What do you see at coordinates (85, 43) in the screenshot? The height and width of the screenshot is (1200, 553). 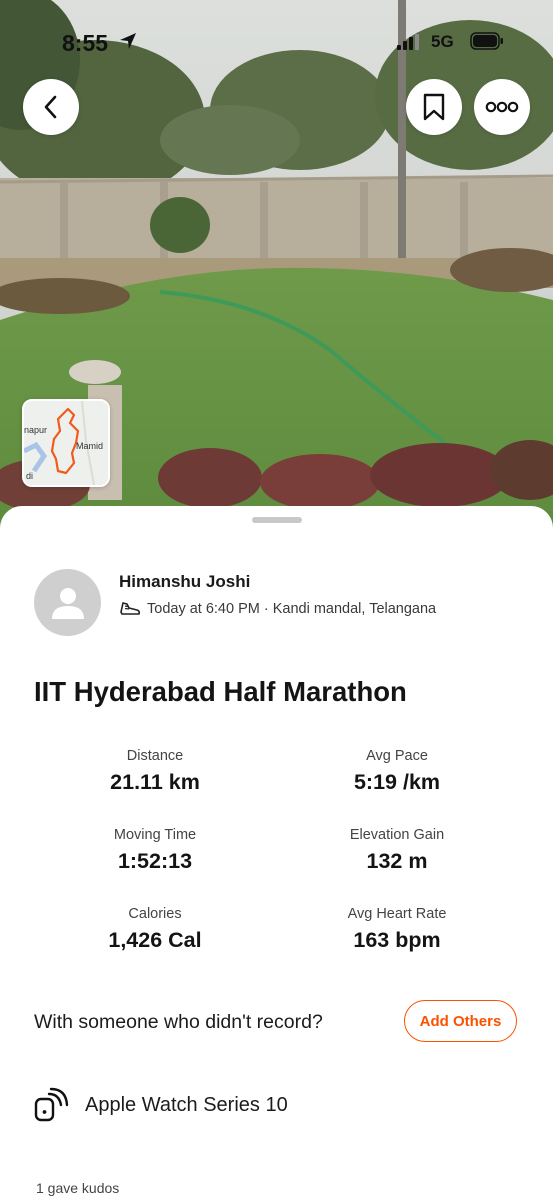 I see `status-time: 8:55` at bounding box center [85, 43].